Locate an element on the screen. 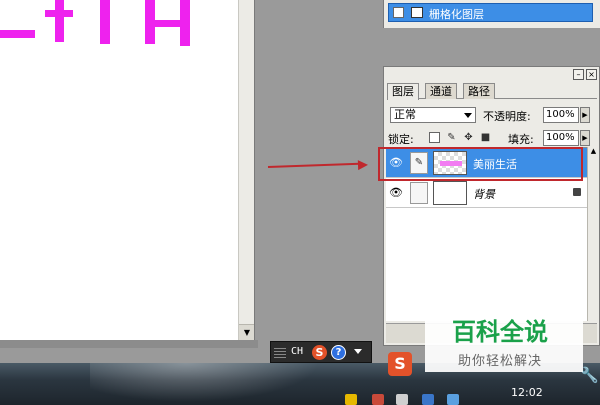 This screenshot has width=600, height=405. history-item-label: 栅格化图层 is located at coordinates (456, 14).